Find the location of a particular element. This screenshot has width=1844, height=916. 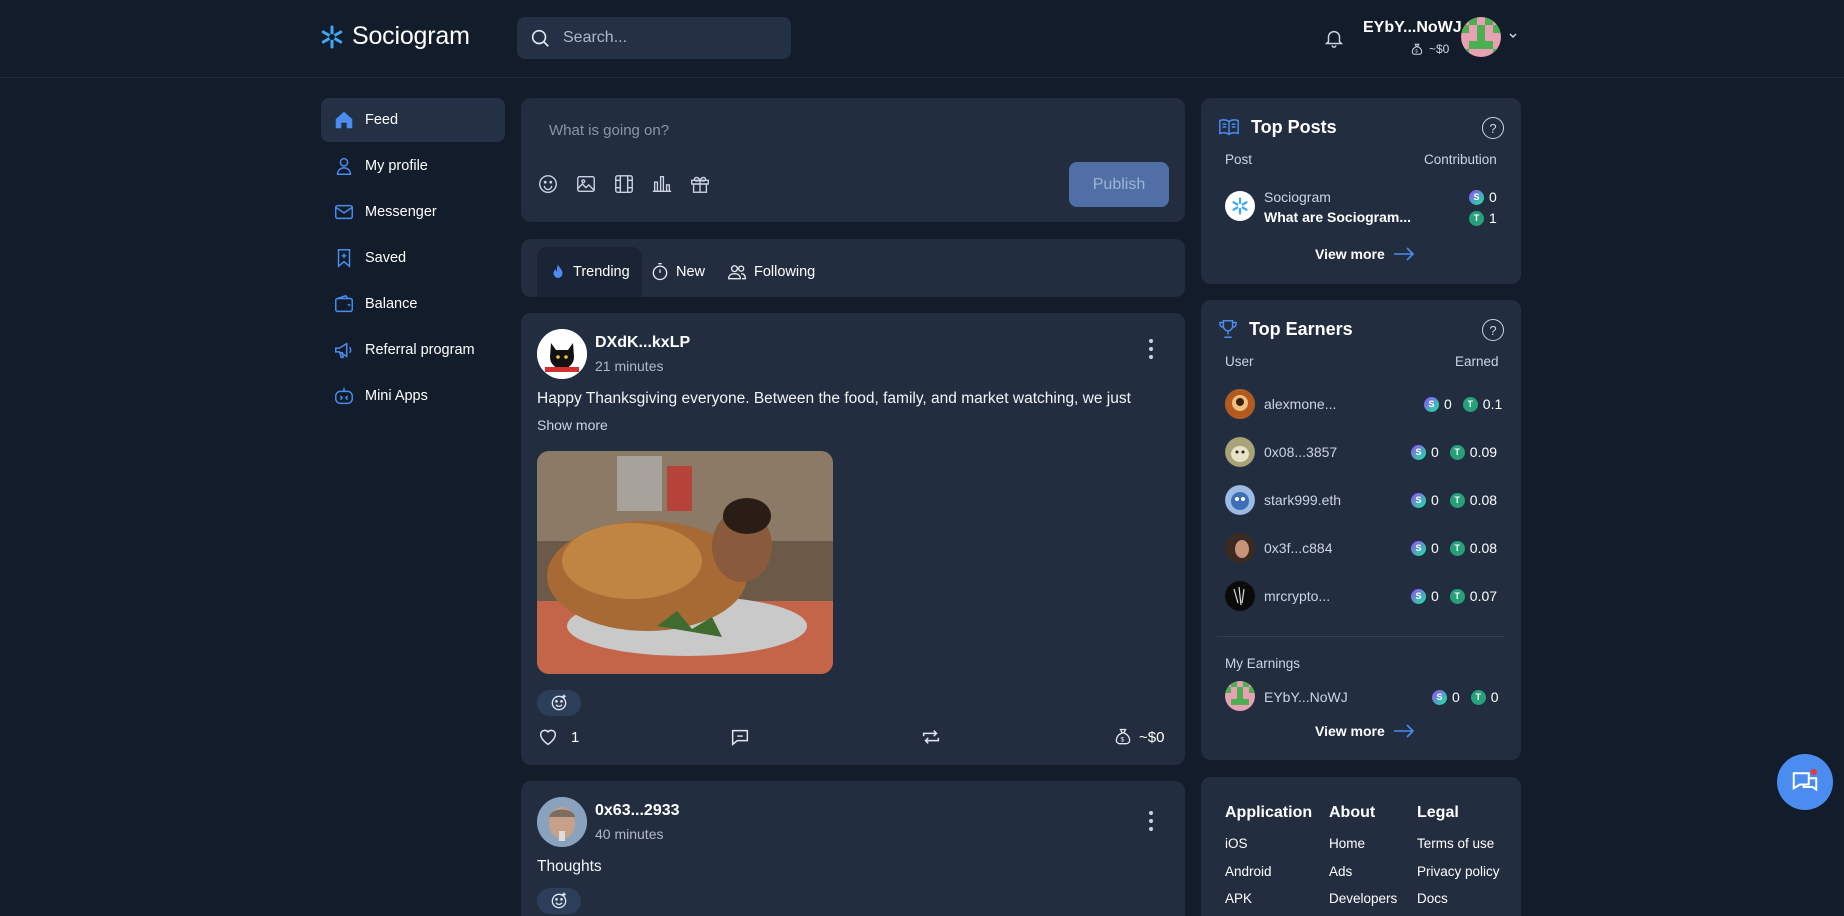

tip-button: $ ~$0 is located at coordinates (1138, 737).